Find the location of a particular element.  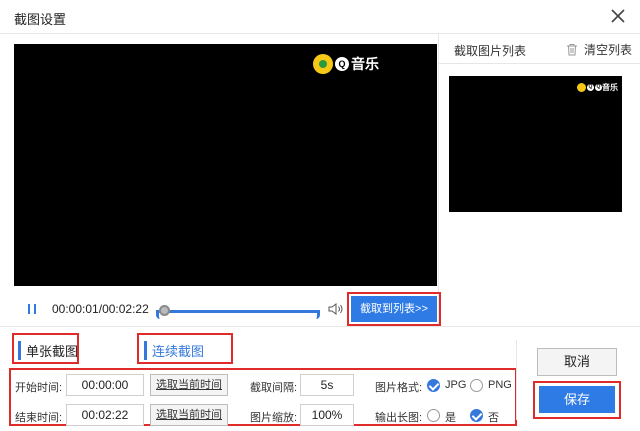

watermark-text: 音乐 is located at coordinates (365, 64).